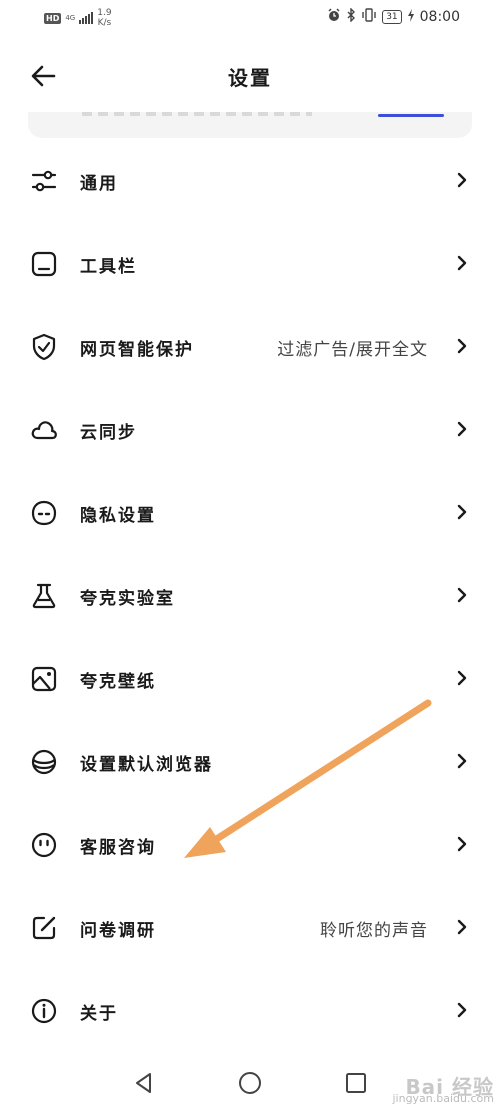 This screenshot has width=500, height=1111. I want to click on menu-item-toolbar: 工具栏, so click(250, 264).